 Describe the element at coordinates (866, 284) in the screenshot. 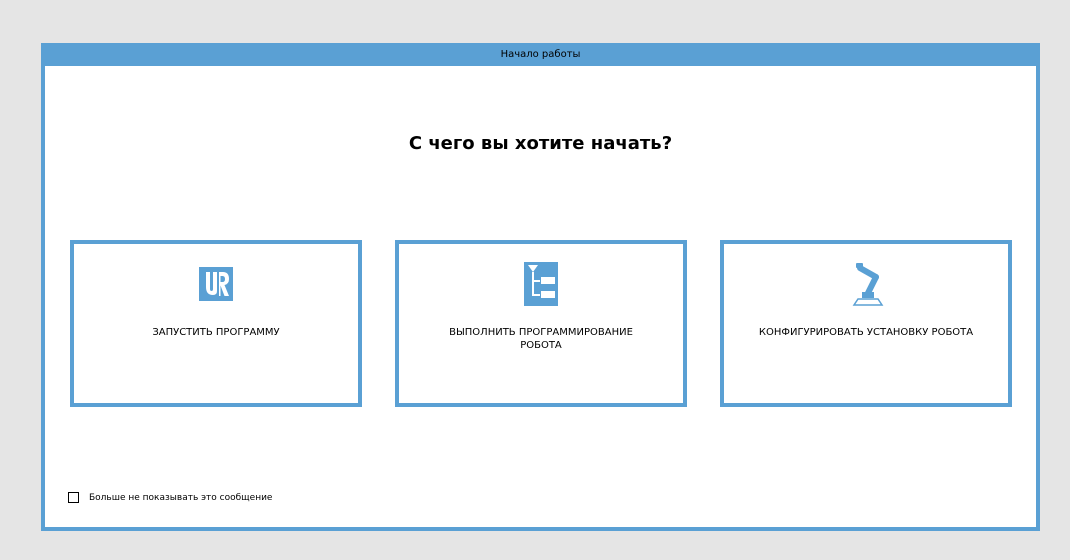

I see `robot-arm-icon` at that location.